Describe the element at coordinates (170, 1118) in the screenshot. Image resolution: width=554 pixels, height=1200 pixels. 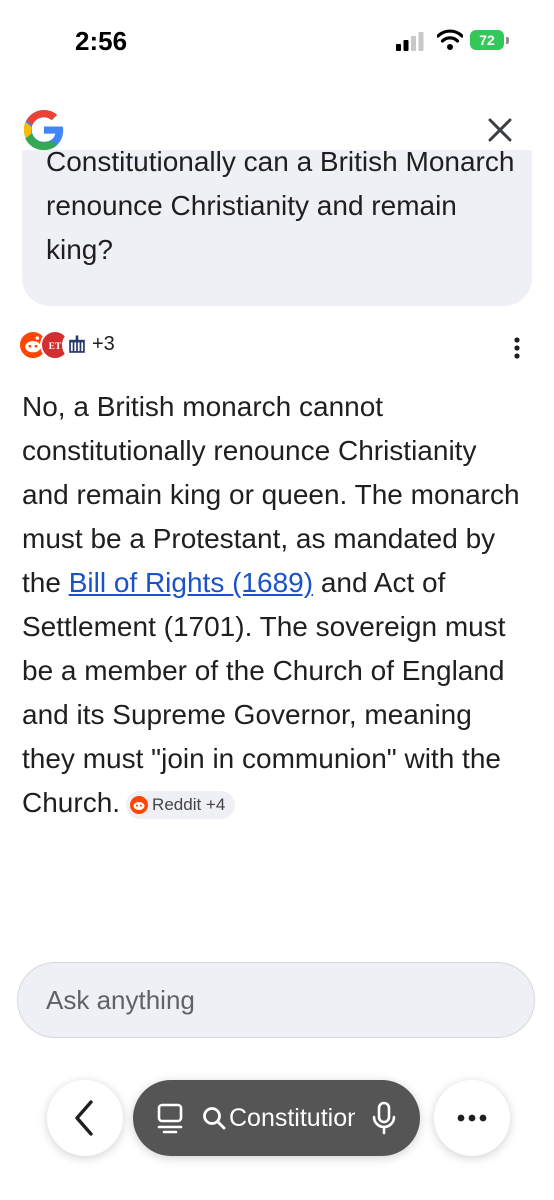
I see `lens-icon` at that location.